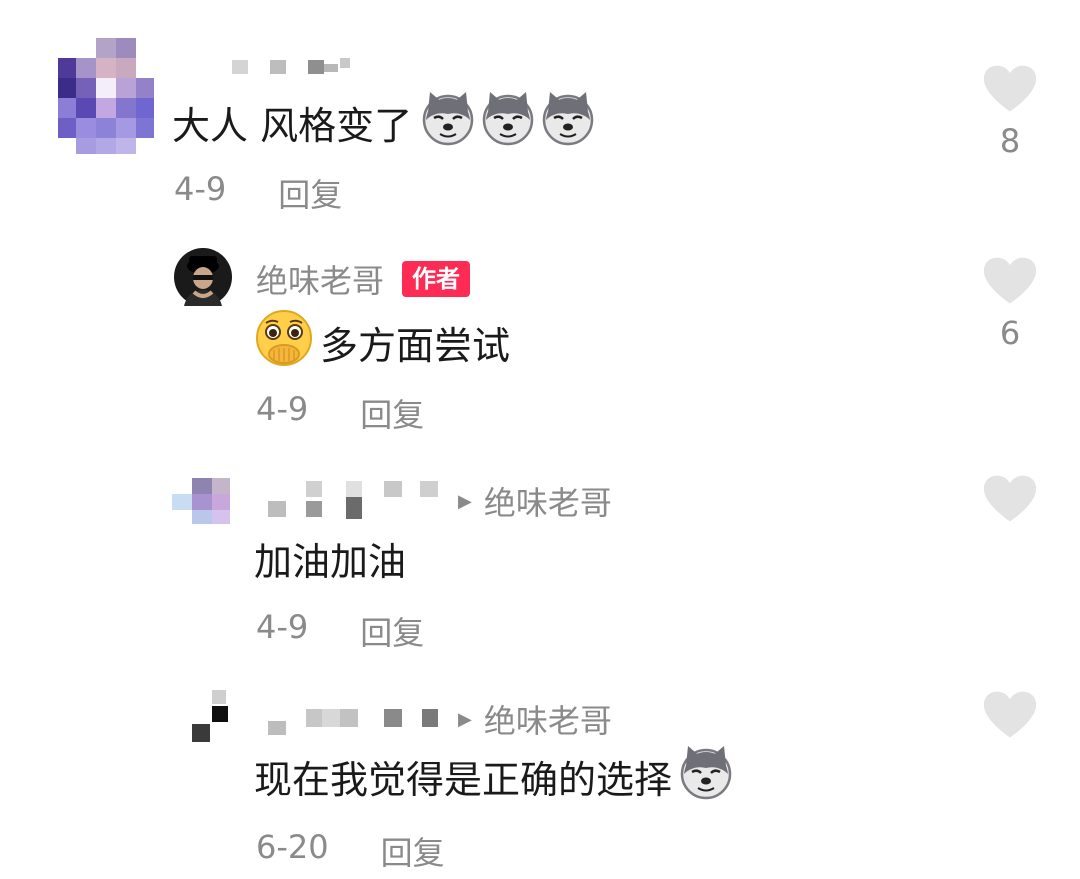  I want to click on author-name: 绝味老哥, so click(320, 279).